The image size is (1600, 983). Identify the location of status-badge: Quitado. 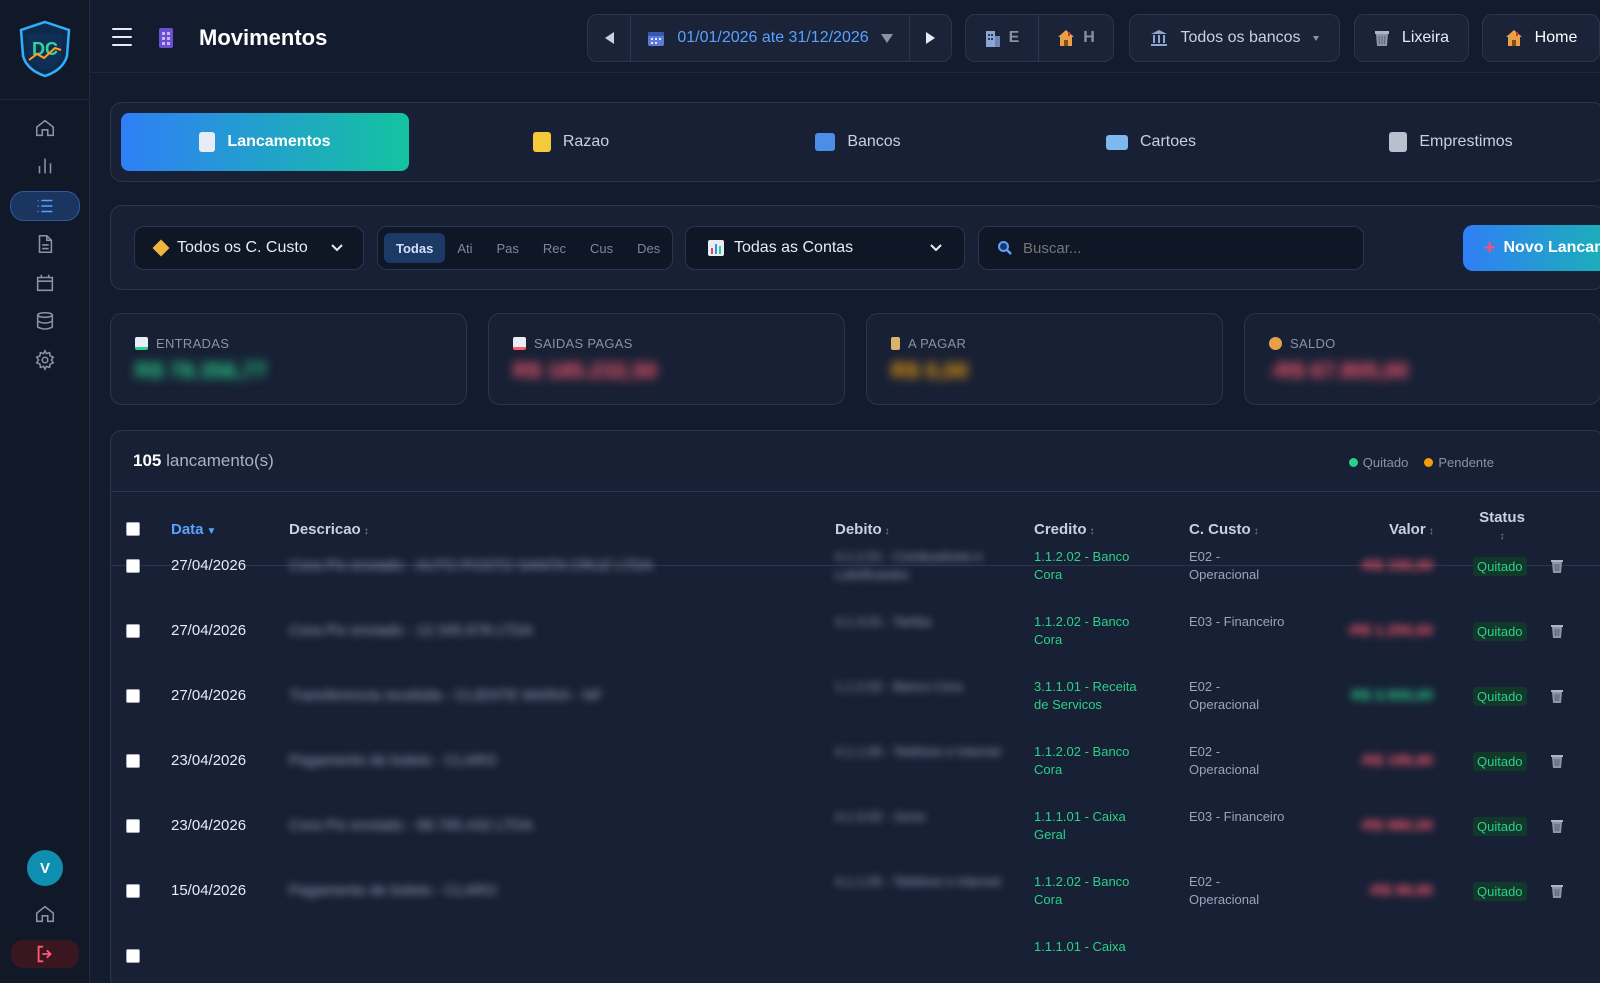
(1500, 631).